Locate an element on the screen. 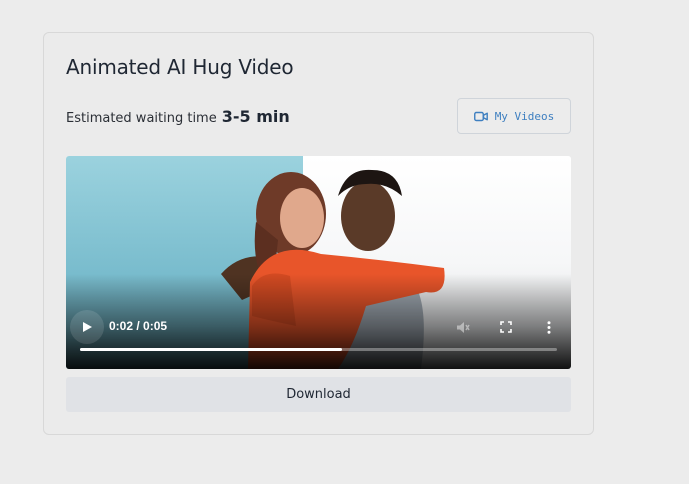 The height and width of the screenshot is (484, 689). play-icon is located at coordinates (87, 327).